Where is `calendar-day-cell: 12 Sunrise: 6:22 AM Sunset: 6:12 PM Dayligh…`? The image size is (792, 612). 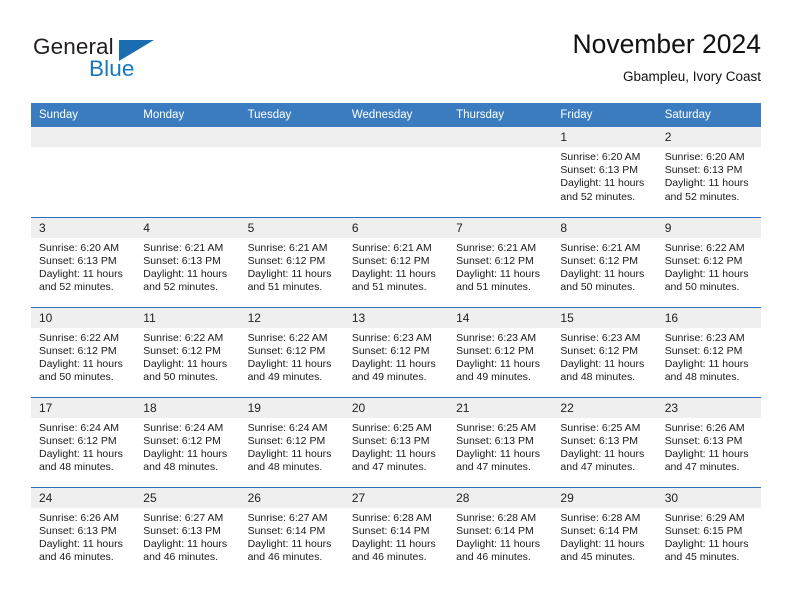 calendar-day-cell: 12 Sunrise: 6:22 AM Sunset: 6:12 PM Dayligh… is located at coordinates (291, 351).